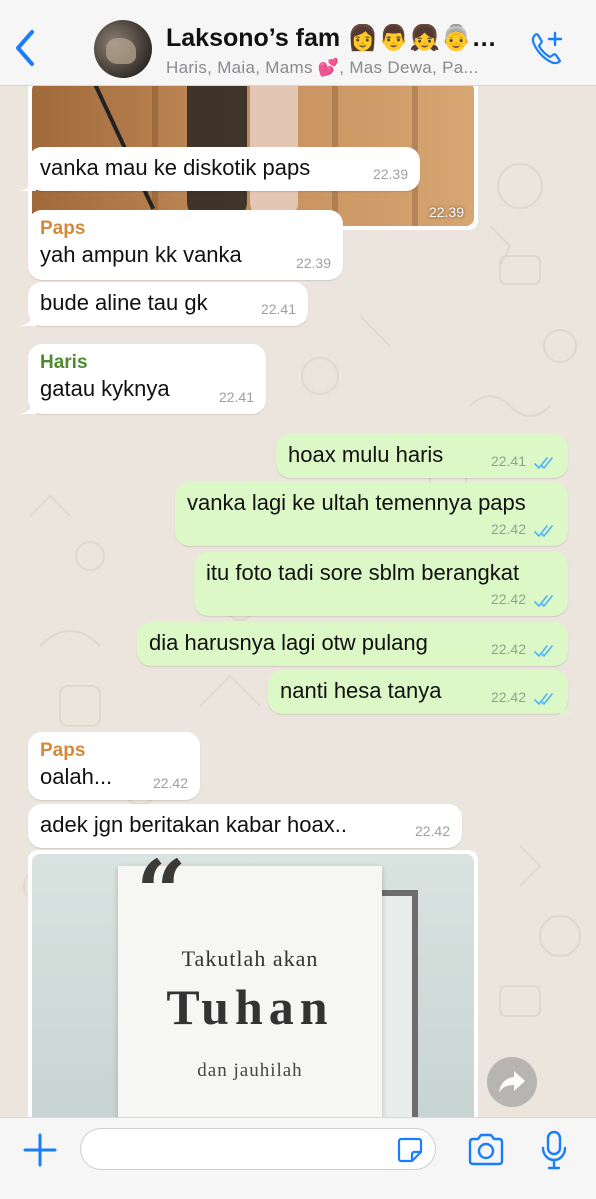  What do you see at coordinates (486, 1150) in the screenshot?
I see `camera-icon` at bounding box center [486, 1150].